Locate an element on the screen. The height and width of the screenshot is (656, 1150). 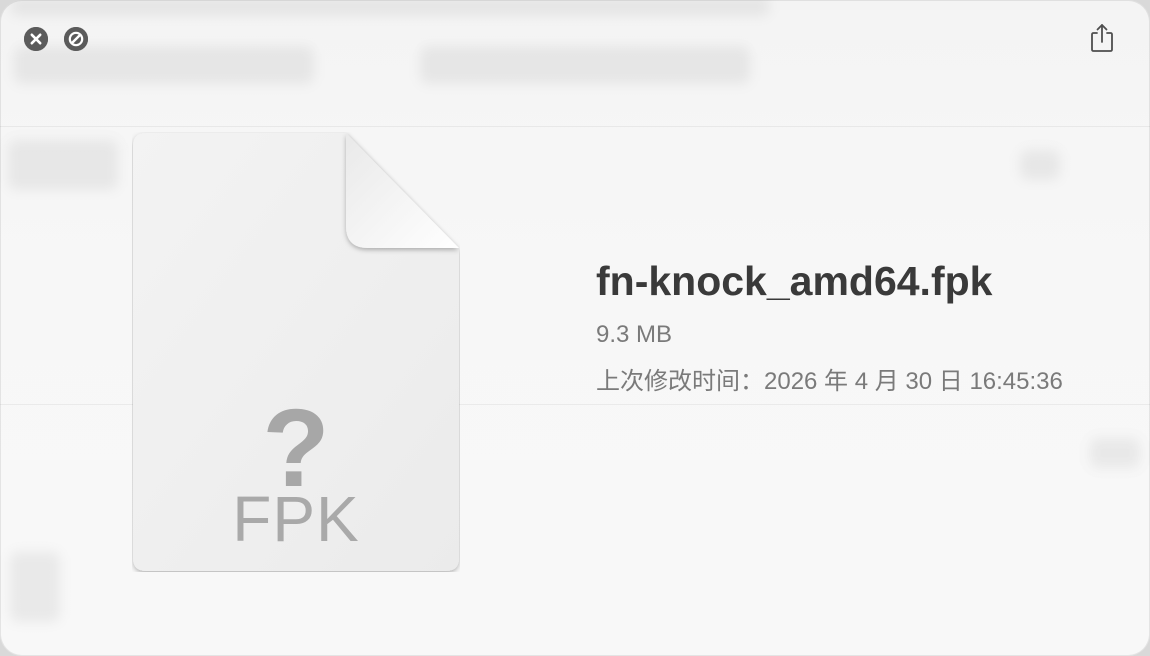
share-icon is located at coordinates (1102, 38).